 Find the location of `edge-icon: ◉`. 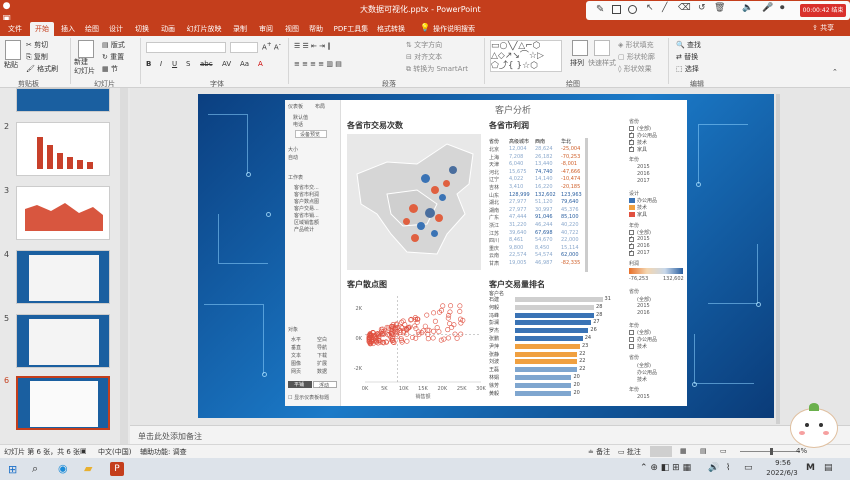

edge-icon: ◉ is located at coordinates (63, 468).